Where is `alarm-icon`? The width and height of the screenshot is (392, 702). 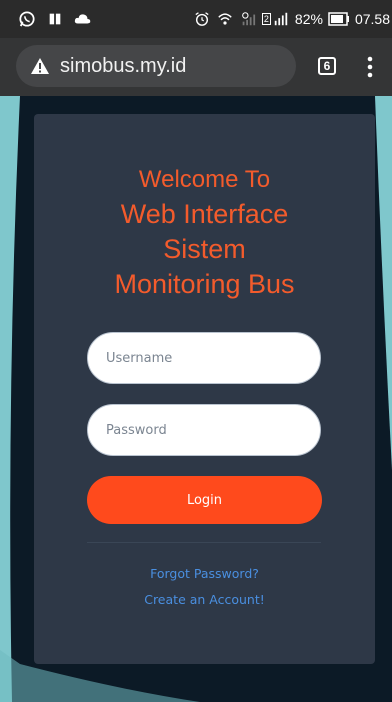 alarm-icon is located at coordinates (202, 19).